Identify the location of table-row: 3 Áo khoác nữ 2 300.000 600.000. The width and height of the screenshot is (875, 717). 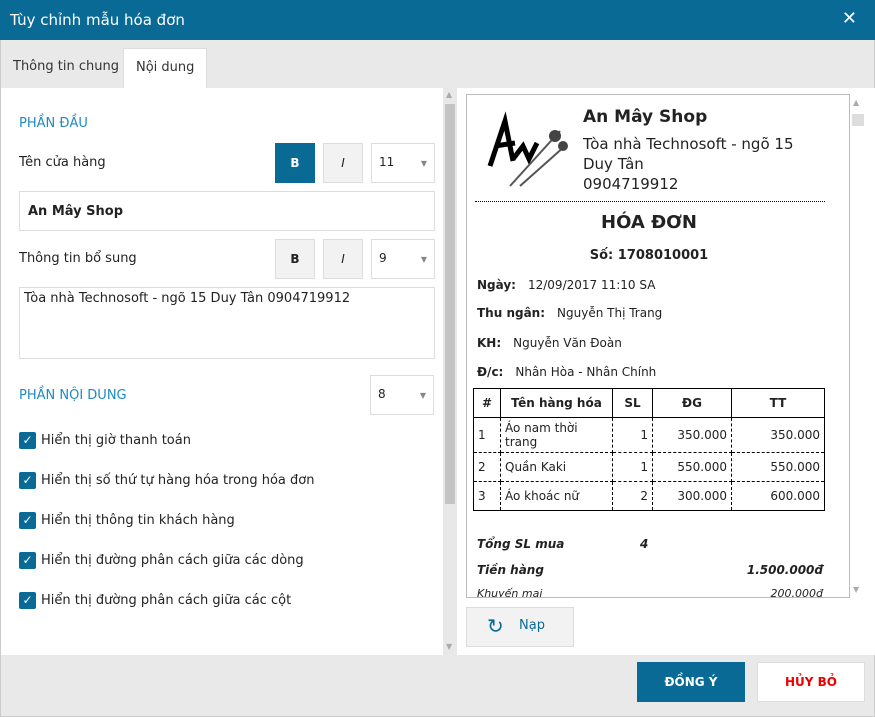
(649, 496).